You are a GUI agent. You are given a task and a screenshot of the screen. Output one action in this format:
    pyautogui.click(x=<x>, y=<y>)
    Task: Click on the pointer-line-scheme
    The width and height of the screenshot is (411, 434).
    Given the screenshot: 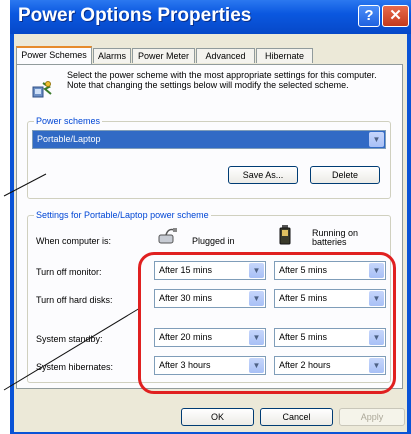 What is the action you would take?
    pyautogui.click(x=25, y=185)
    